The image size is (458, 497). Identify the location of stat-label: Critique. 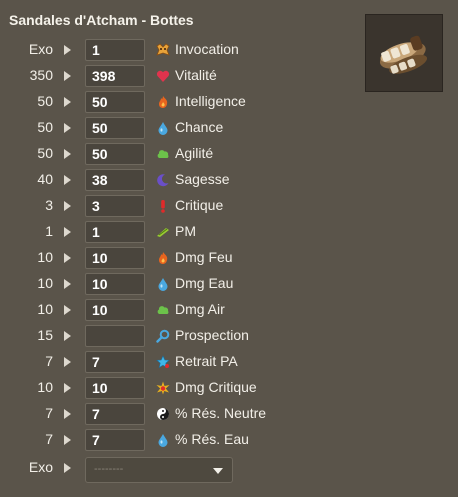
(199, 205).